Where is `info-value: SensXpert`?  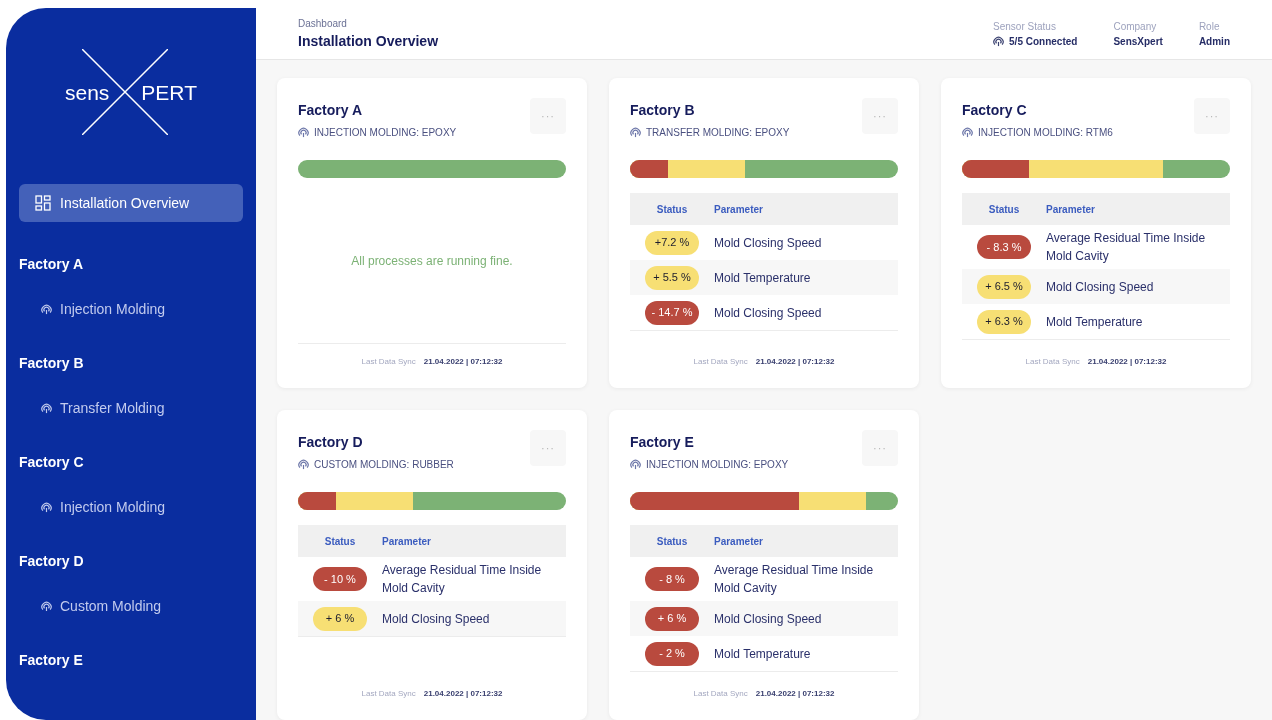
info-value: SensXpert is located at coordinates (1138, 41).